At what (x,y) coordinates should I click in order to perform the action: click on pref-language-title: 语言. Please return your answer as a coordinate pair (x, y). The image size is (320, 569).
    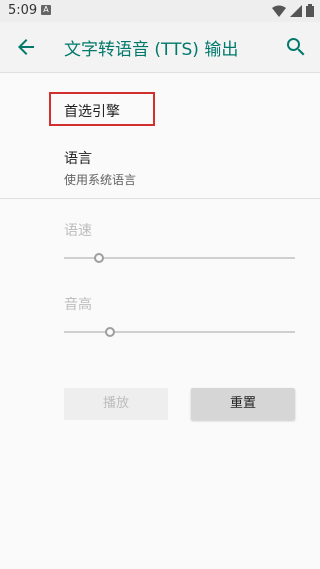
    Looking at the image, I should click on (78, 159).